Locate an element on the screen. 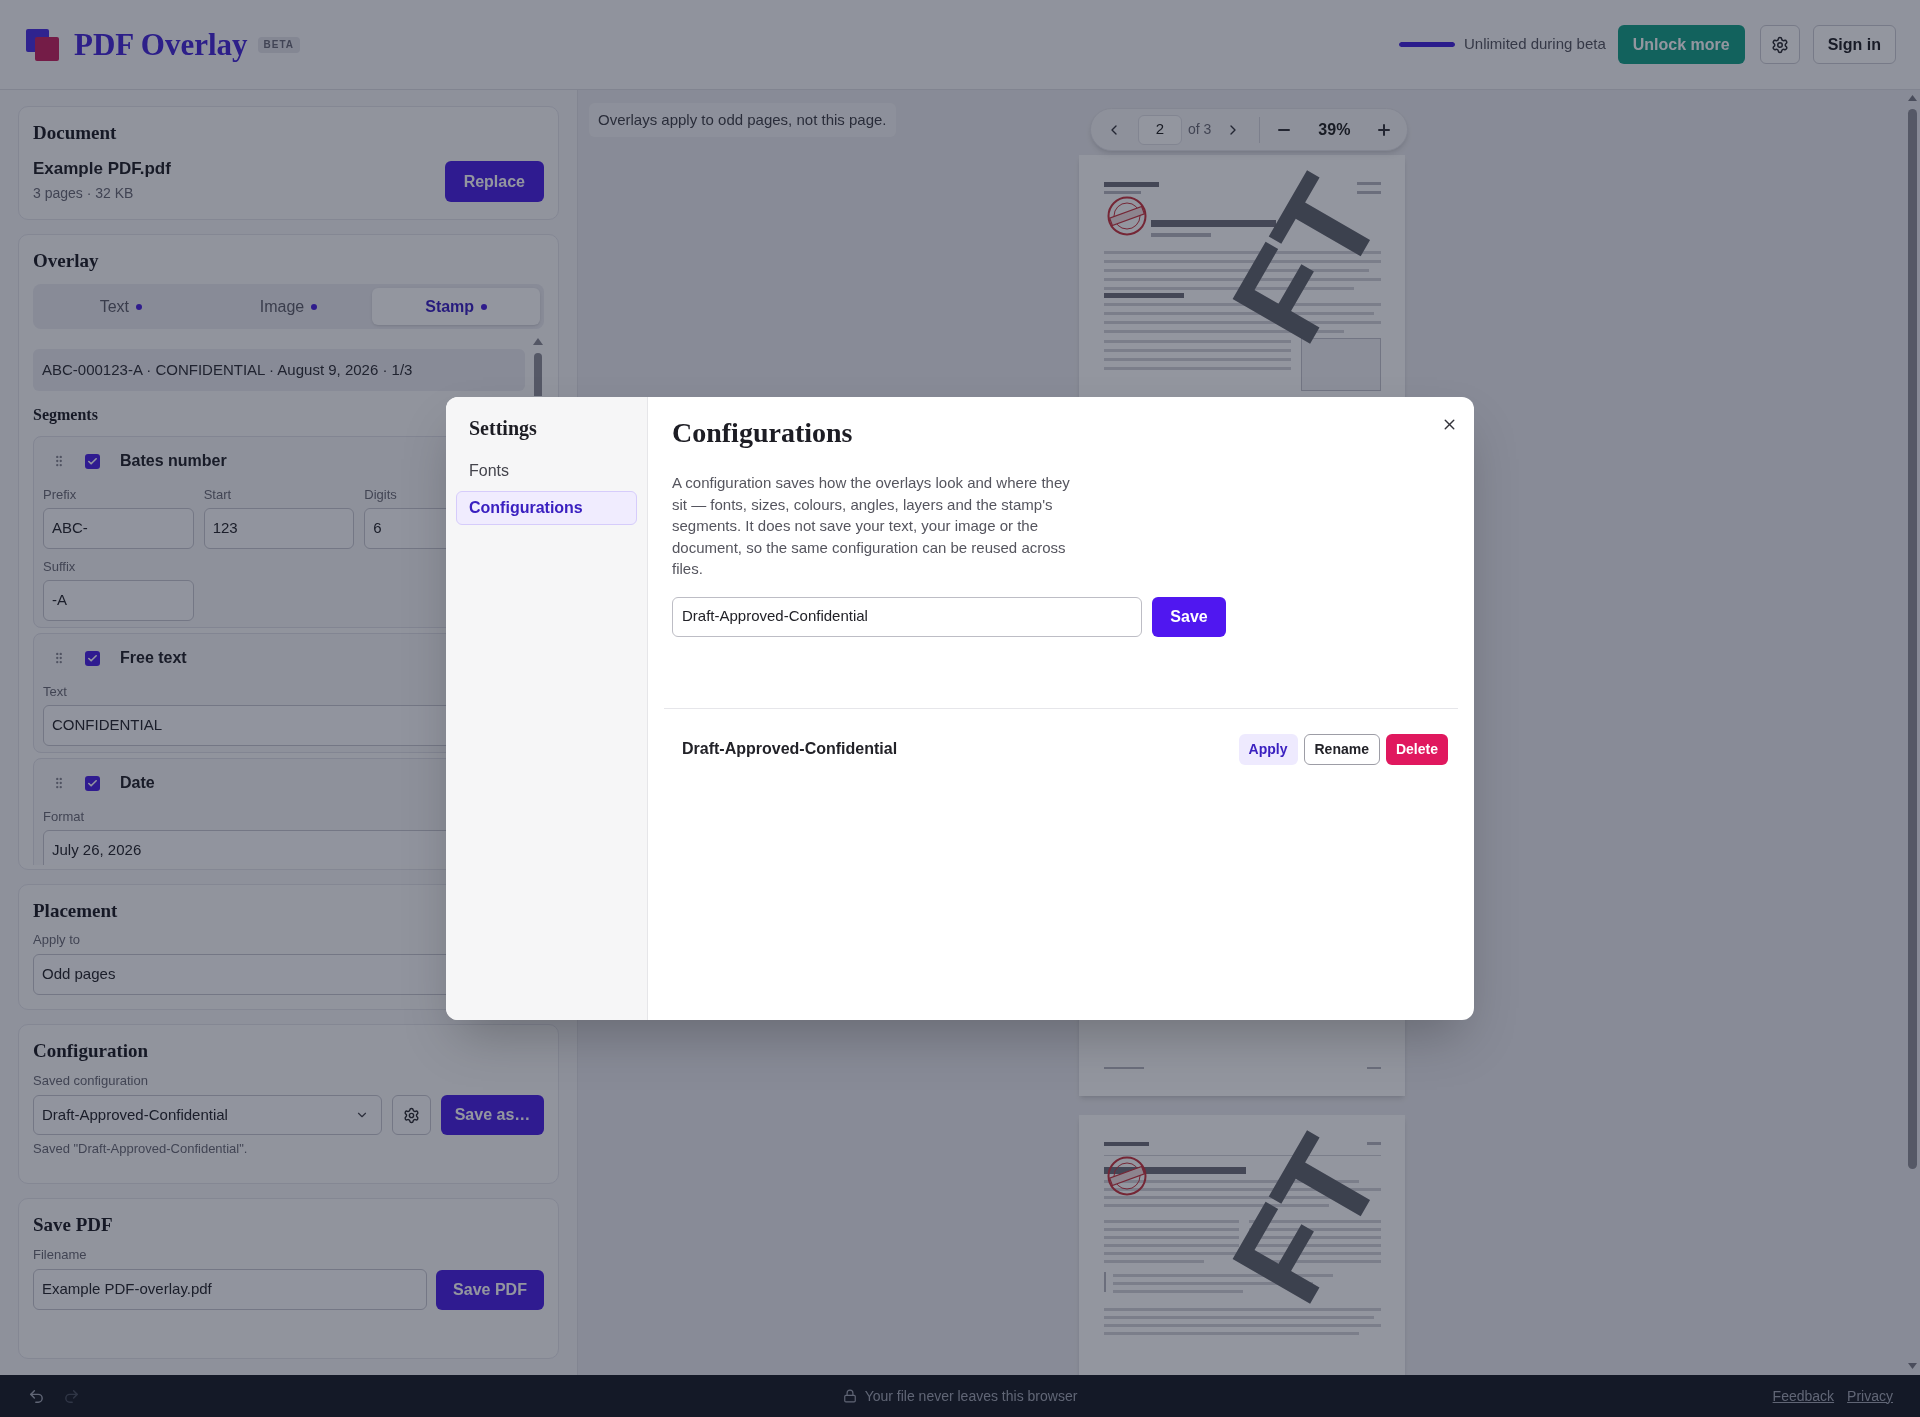 This screenshot has height=1417, width=1920. field-label: Saved configuration is located at coordinates (91, 1081).